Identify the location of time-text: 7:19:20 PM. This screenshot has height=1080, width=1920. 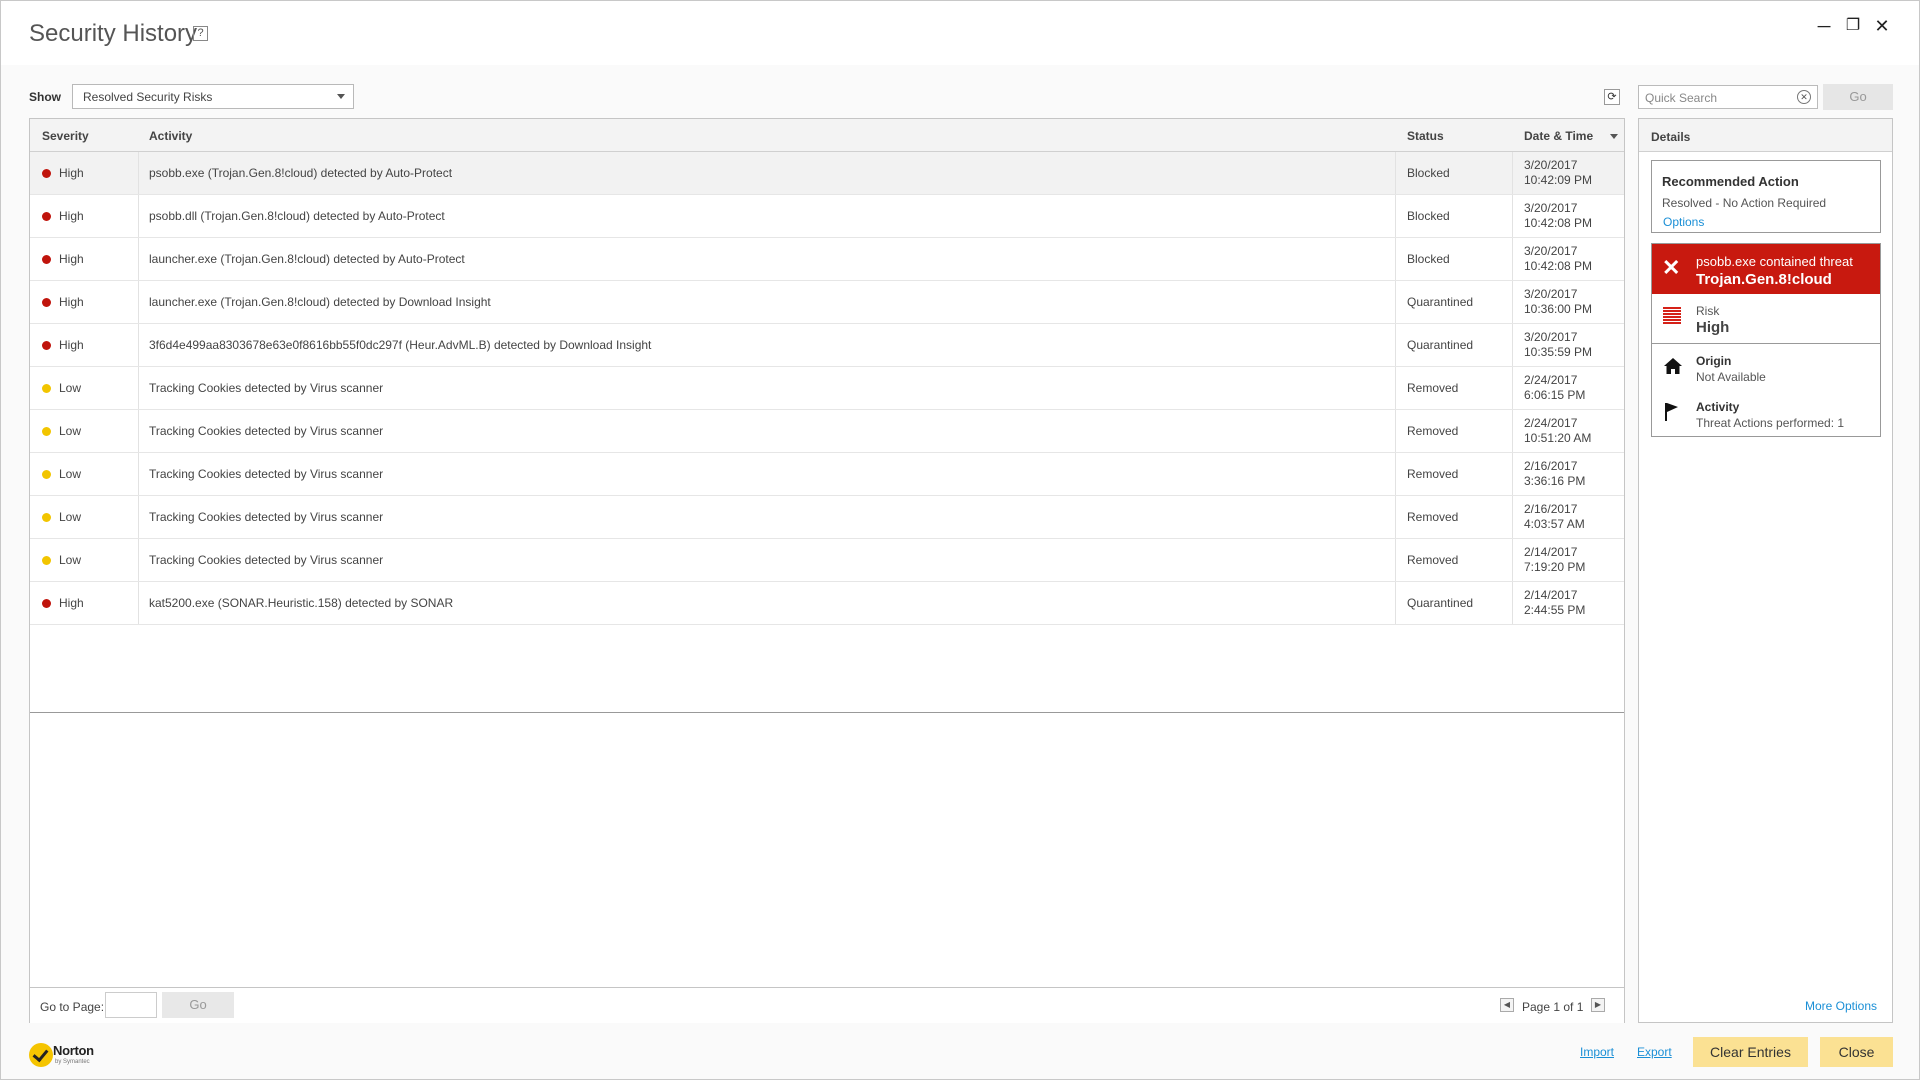
(1555, 567).